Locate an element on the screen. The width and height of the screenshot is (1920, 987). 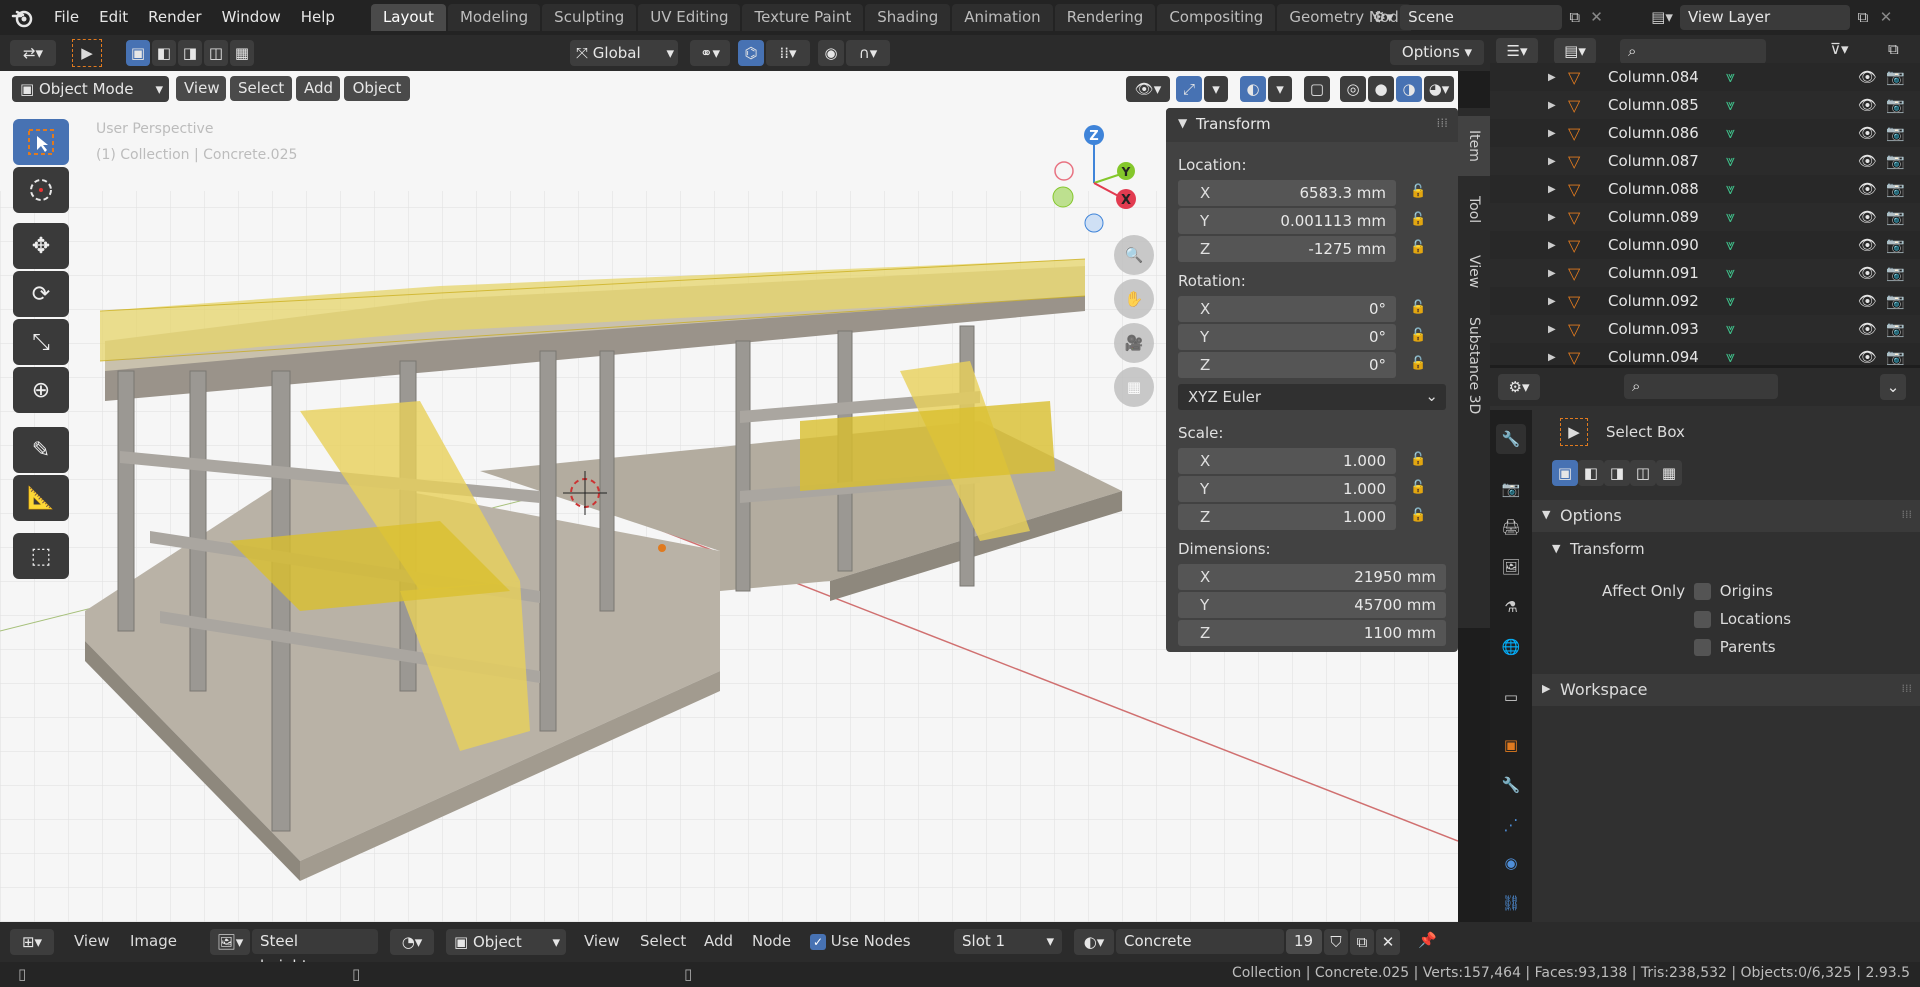
options-section: ▼ Options ⁞⁞⁞ is located at coordinates (1726, 516).